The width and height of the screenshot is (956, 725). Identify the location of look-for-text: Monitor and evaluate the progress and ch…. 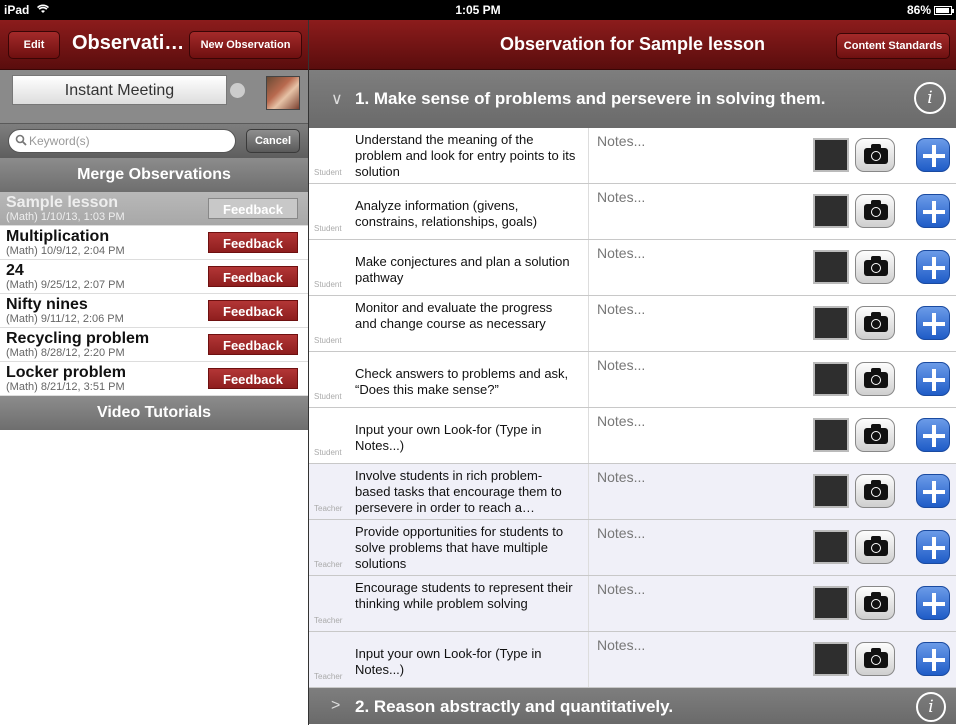
(454, 315).